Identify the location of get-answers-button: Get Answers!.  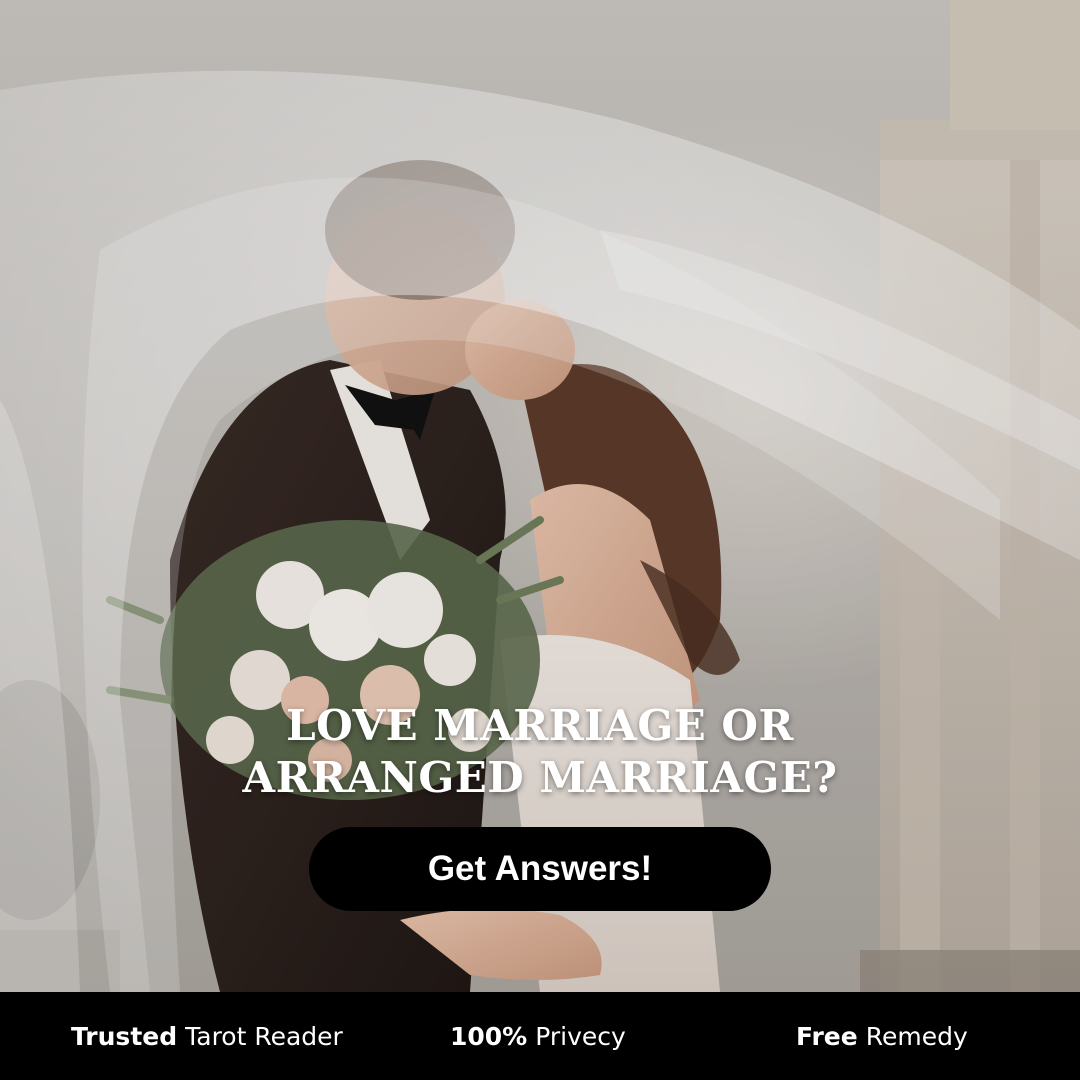
(540, 869).